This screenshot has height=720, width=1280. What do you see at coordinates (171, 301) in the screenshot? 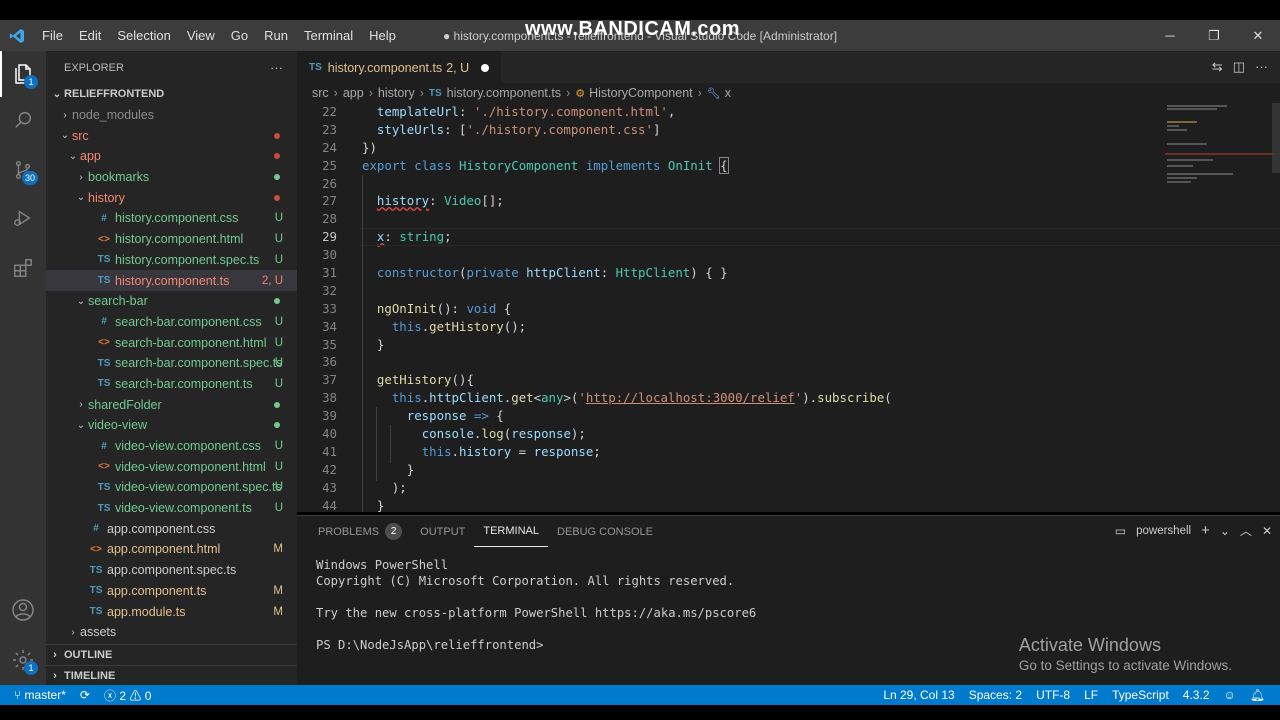
I see `folder-item: ⌄ search-bar` at bounding box center [171, 301].